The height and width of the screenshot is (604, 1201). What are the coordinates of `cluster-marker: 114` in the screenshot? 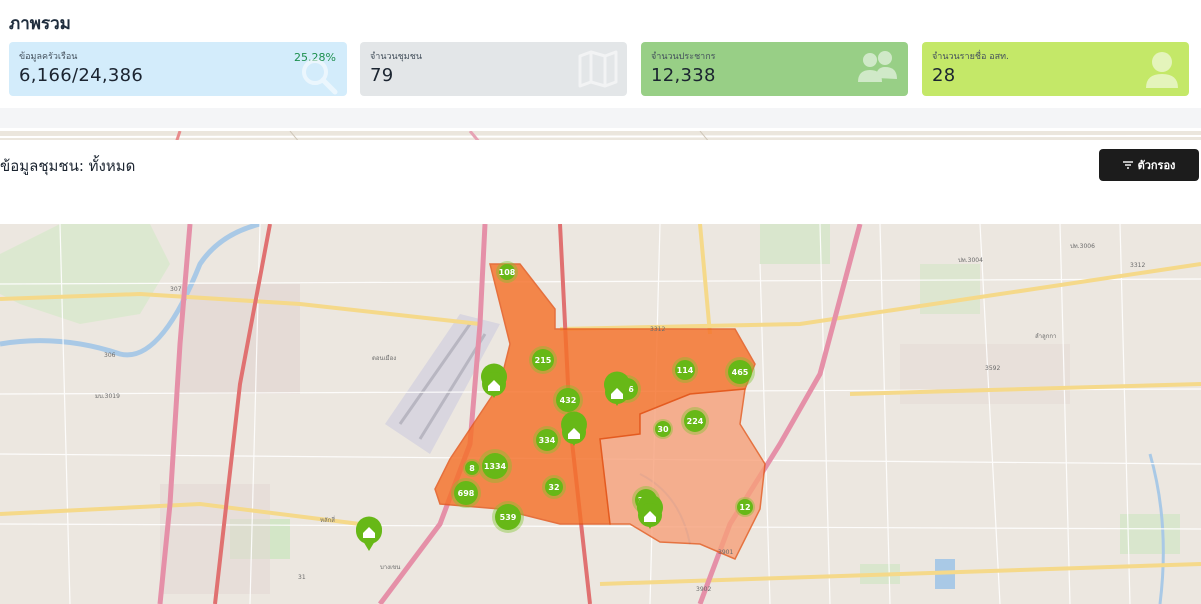 It's located at (685, 370).